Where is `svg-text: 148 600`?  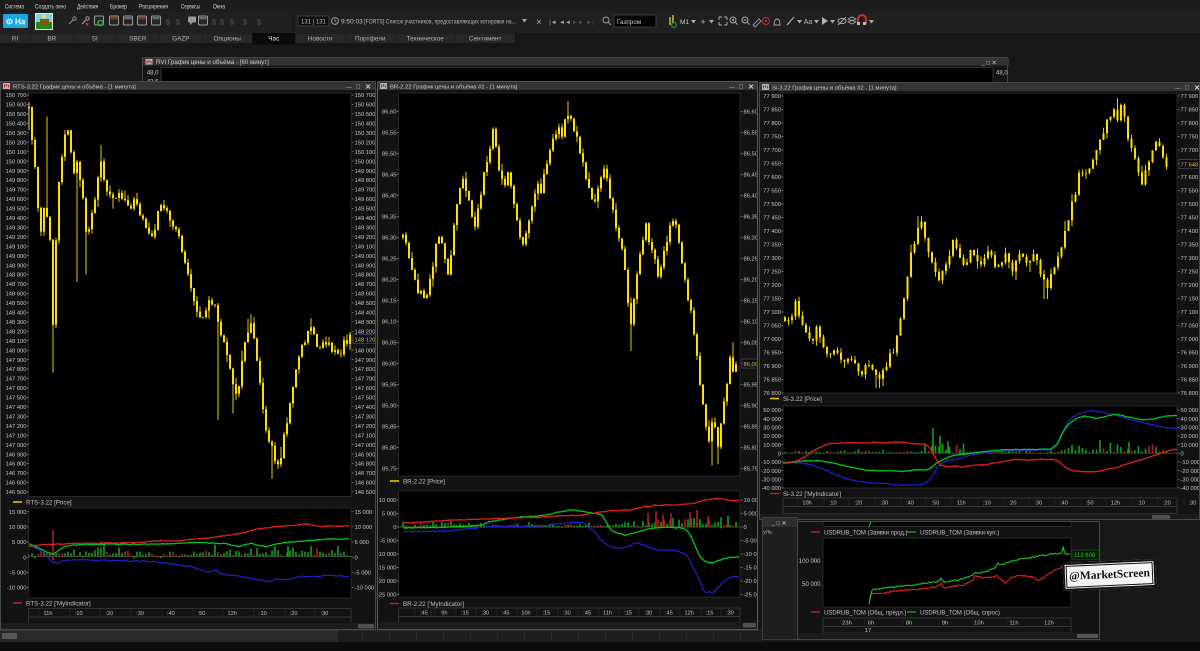 svg-text: 148 600 is located at coordinates (365, 295).